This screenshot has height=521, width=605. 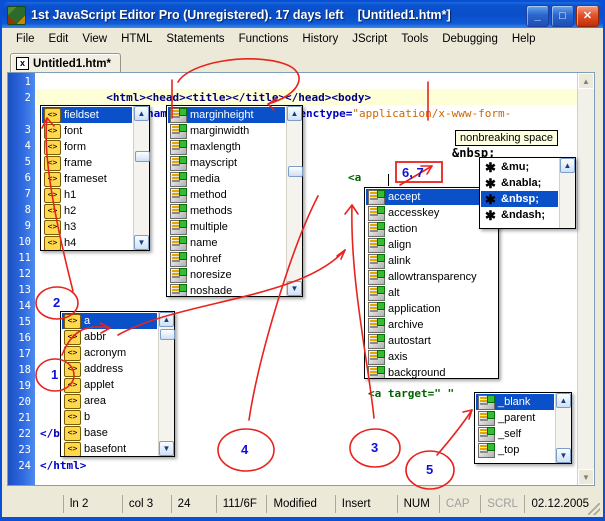 What do you see at coordinates (109, 369) in the screenshot?
I see `list-item: <> address` at bounding box center [109, 369].